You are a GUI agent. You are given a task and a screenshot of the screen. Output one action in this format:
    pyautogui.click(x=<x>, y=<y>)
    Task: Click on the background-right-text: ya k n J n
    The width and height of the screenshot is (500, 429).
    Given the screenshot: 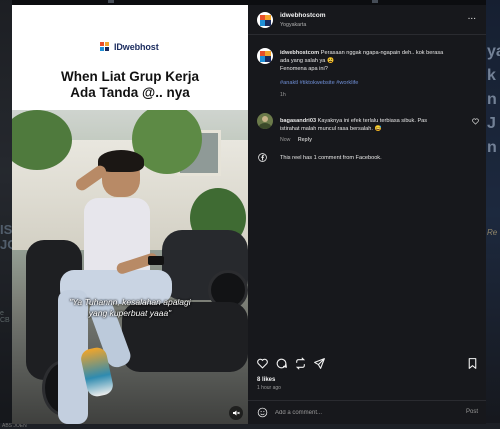 What is the action you would take?
    pyautogui.click(x=493, y=99)
    